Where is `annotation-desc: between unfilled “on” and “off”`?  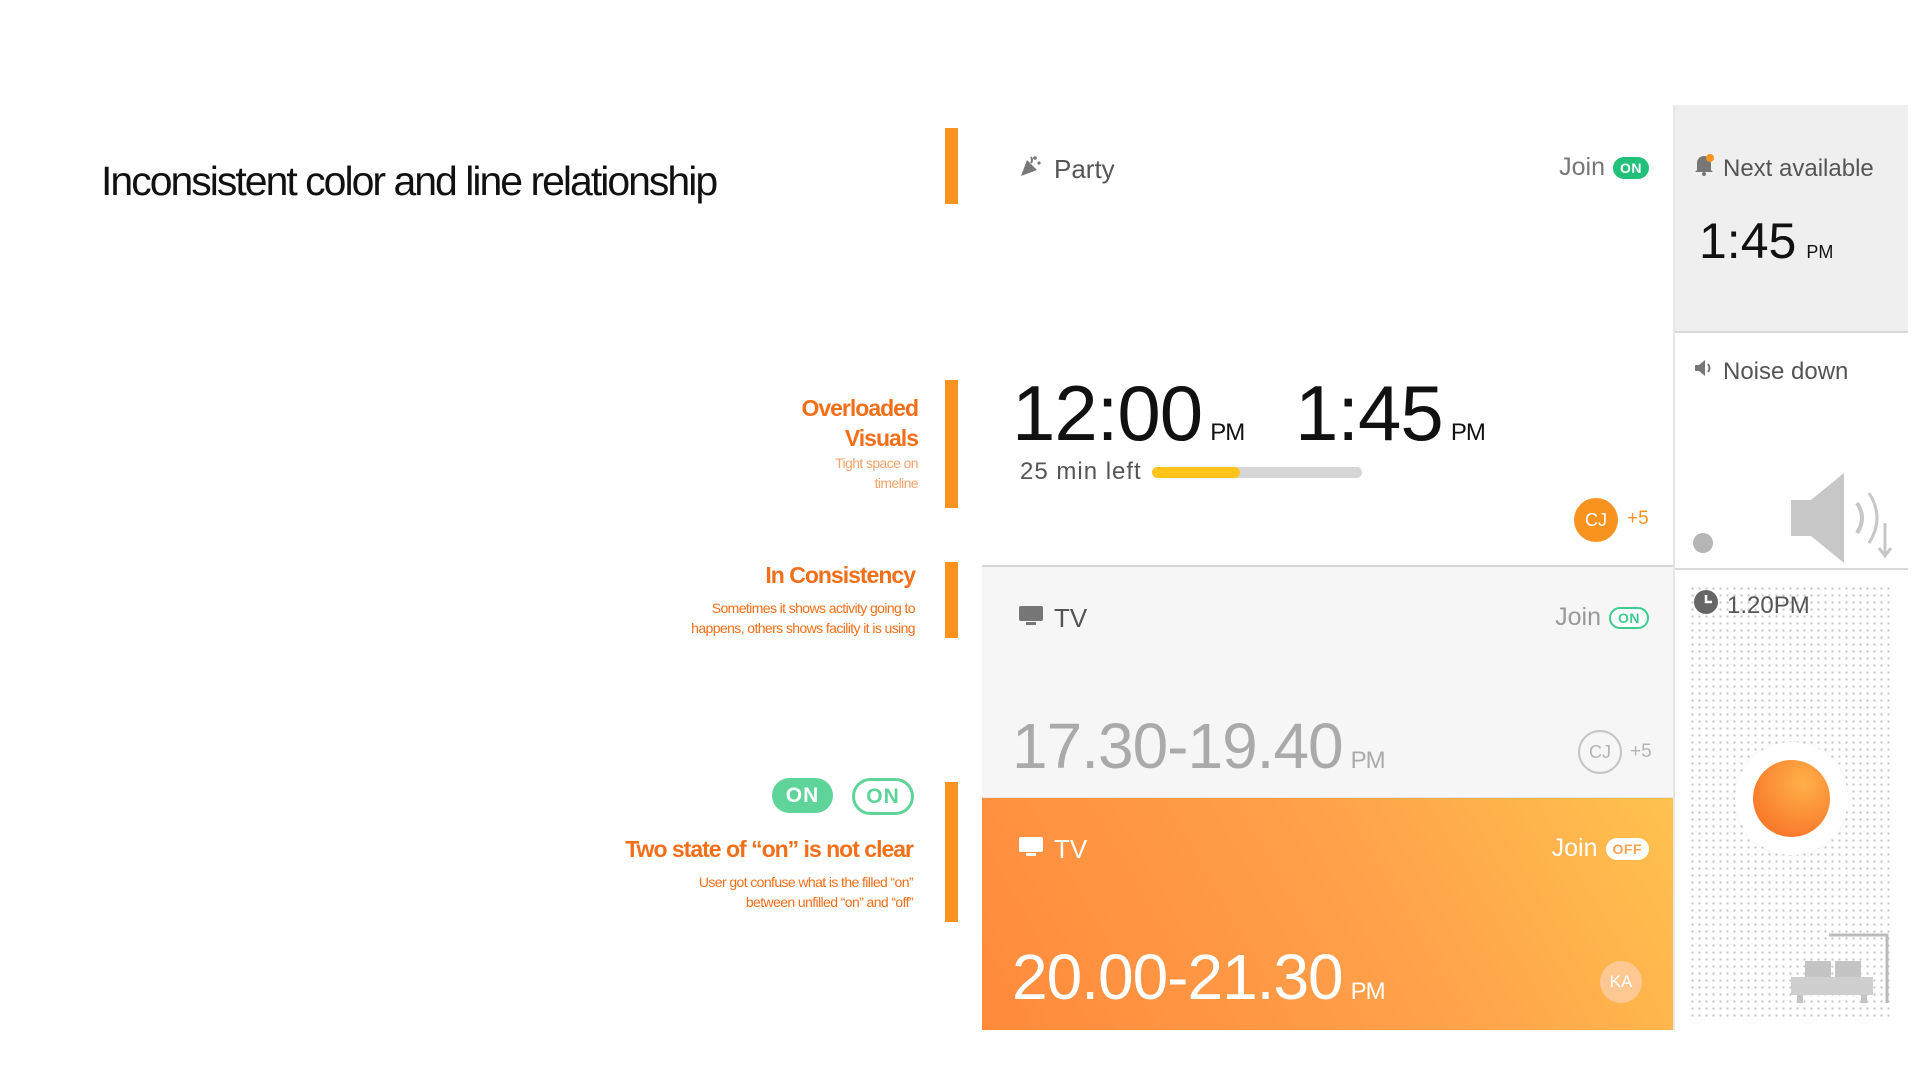
annotation-desc: between unfilled “on” and “off” is located at coordinates (829, 902).